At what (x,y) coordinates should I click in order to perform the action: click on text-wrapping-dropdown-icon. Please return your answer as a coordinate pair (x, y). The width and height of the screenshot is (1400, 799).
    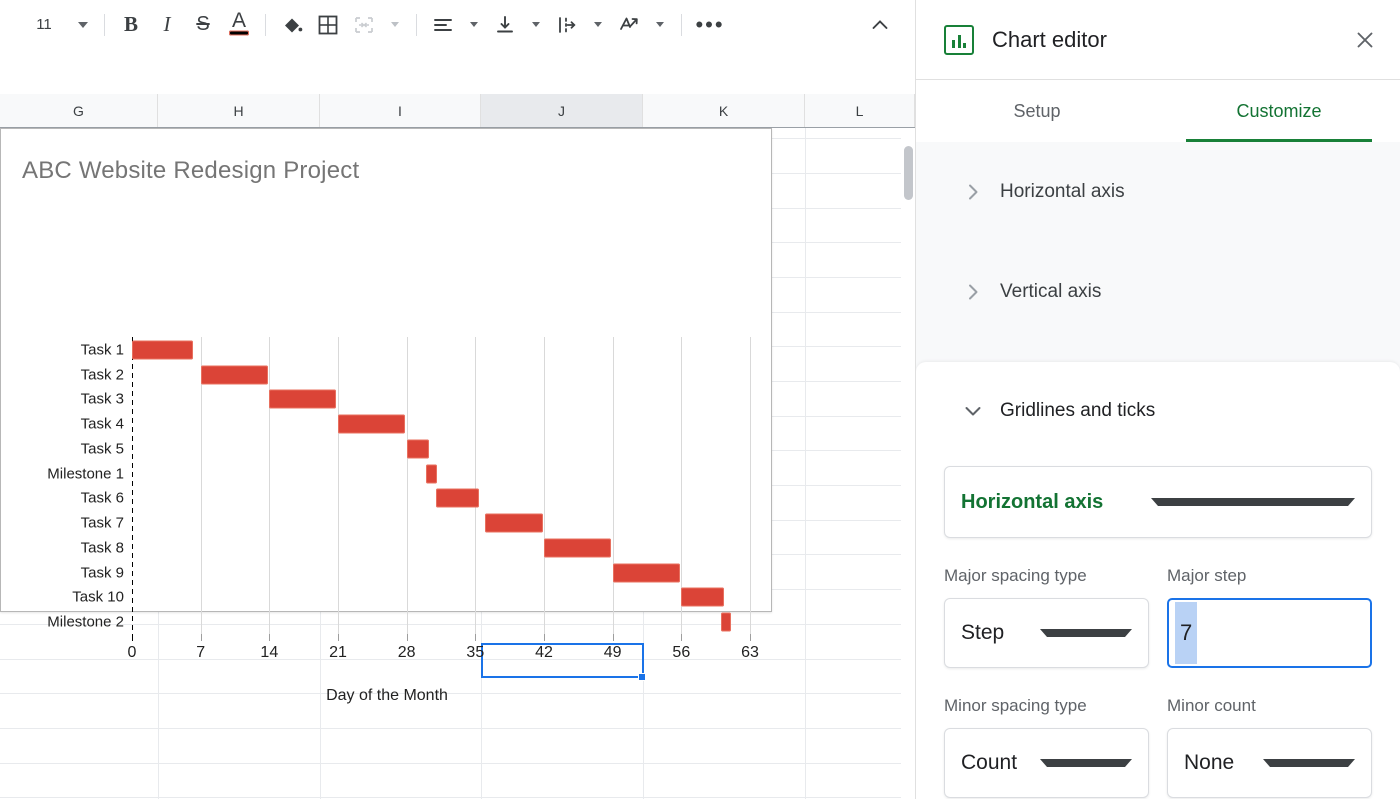
    Looking at the image, I should click on (598, 25).